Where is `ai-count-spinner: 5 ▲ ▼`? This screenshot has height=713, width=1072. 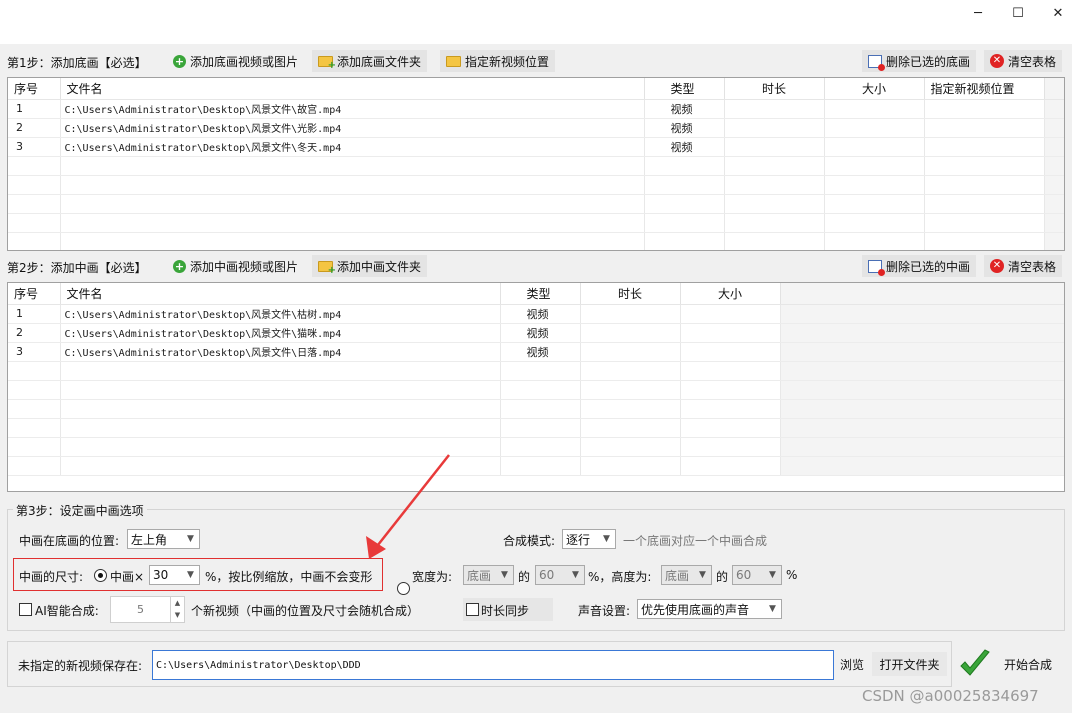 ai-count-spinner: 5 ▲ ▼ is located at coordinates (147, 609).